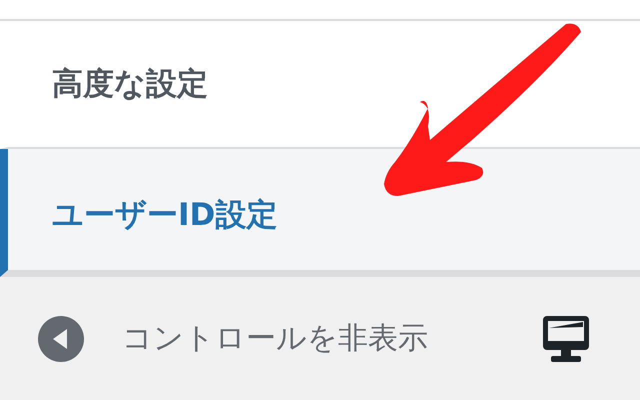  What do you see at coordinates (566, 338) in the screenshot?
I see `desktop-icon` at bounding box center [566, 338].